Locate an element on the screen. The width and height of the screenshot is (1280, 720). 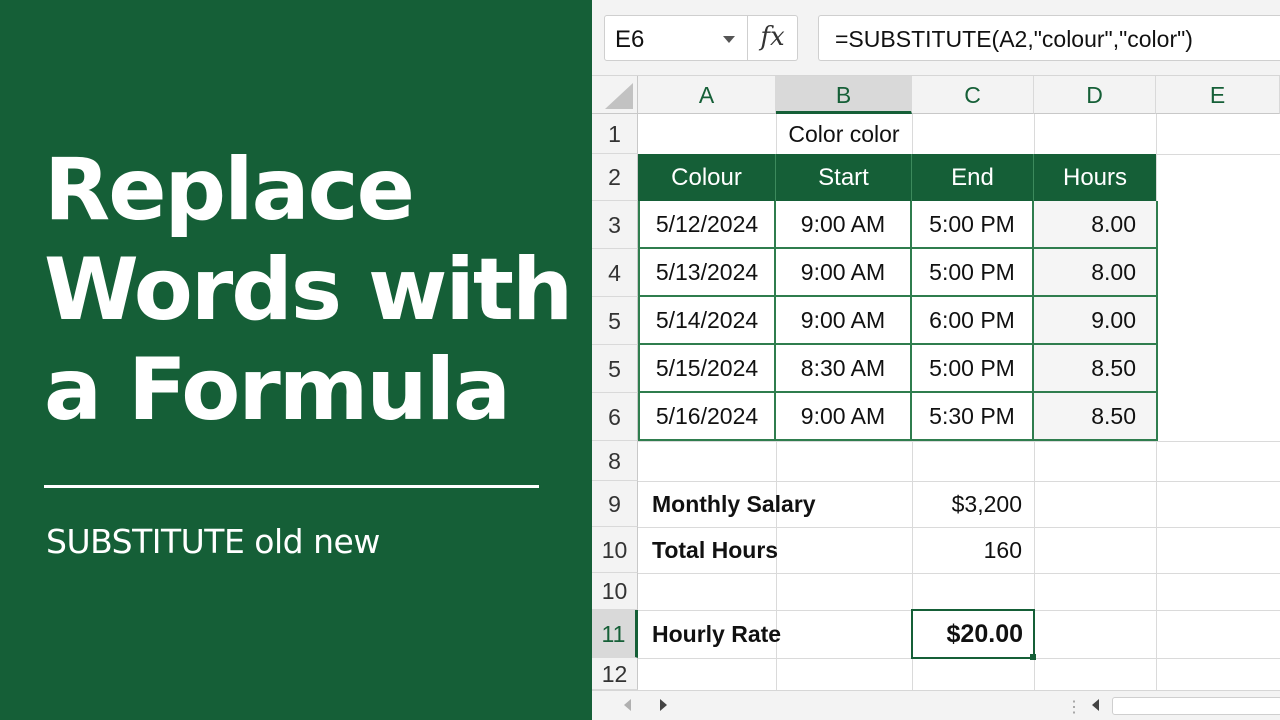
table-header-colour: Colour is located at coordinates (707, 177).